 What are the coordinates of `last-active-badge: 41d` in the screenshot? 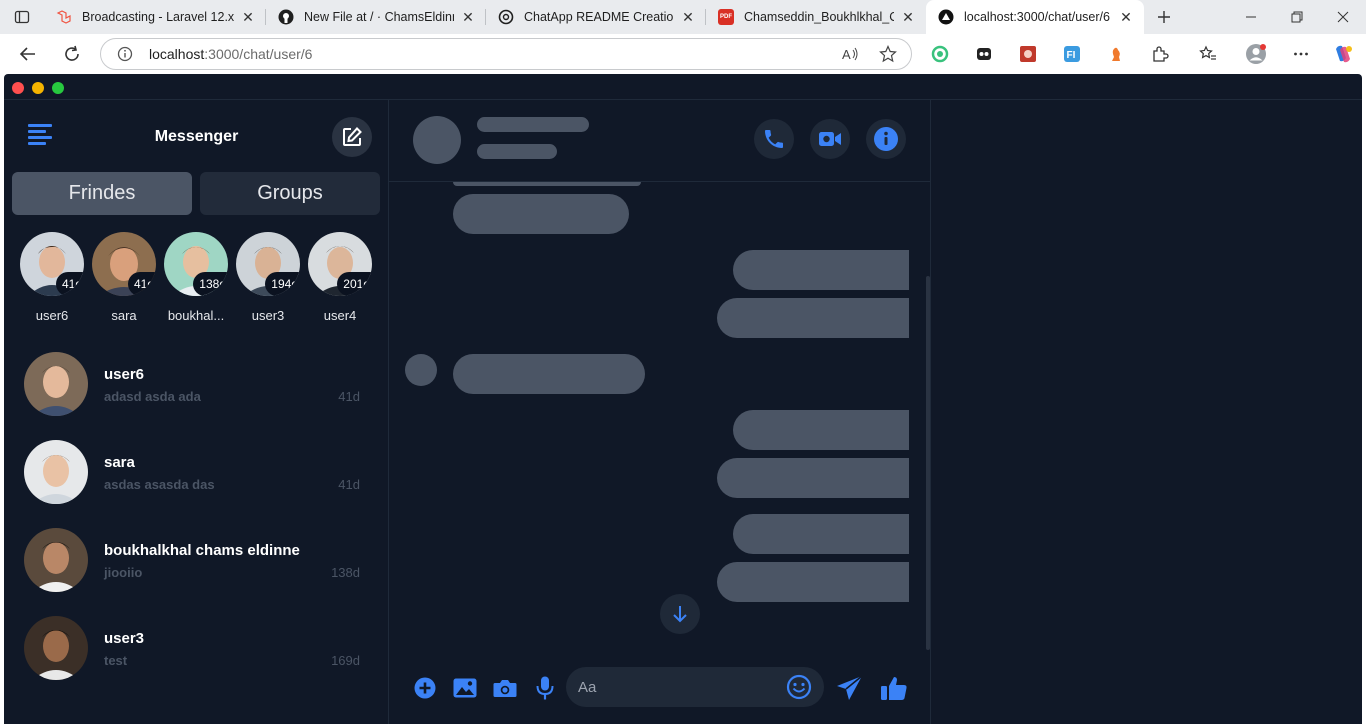 It's located at (141, 284).